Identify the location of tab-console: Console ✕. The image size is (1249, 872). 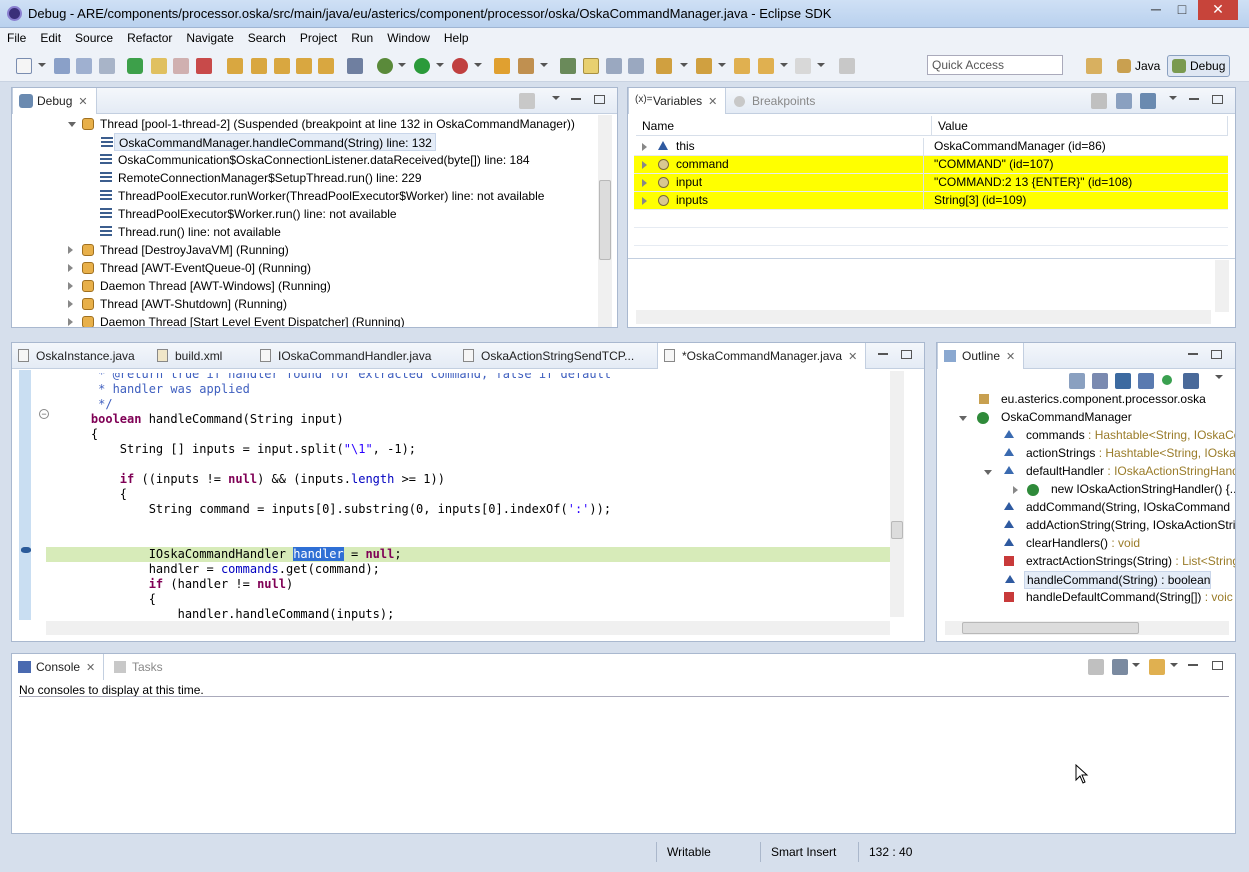
(58, 667).